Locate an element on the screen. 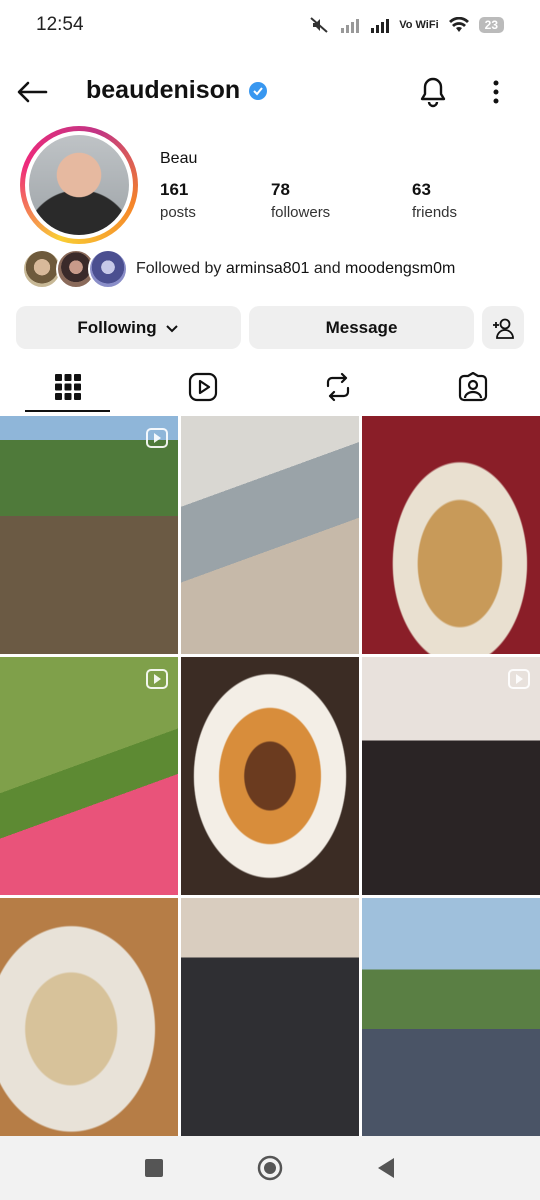 The height and width of the screenshot is (1200, 540). bell-icon is located at coordinates (433, 92).